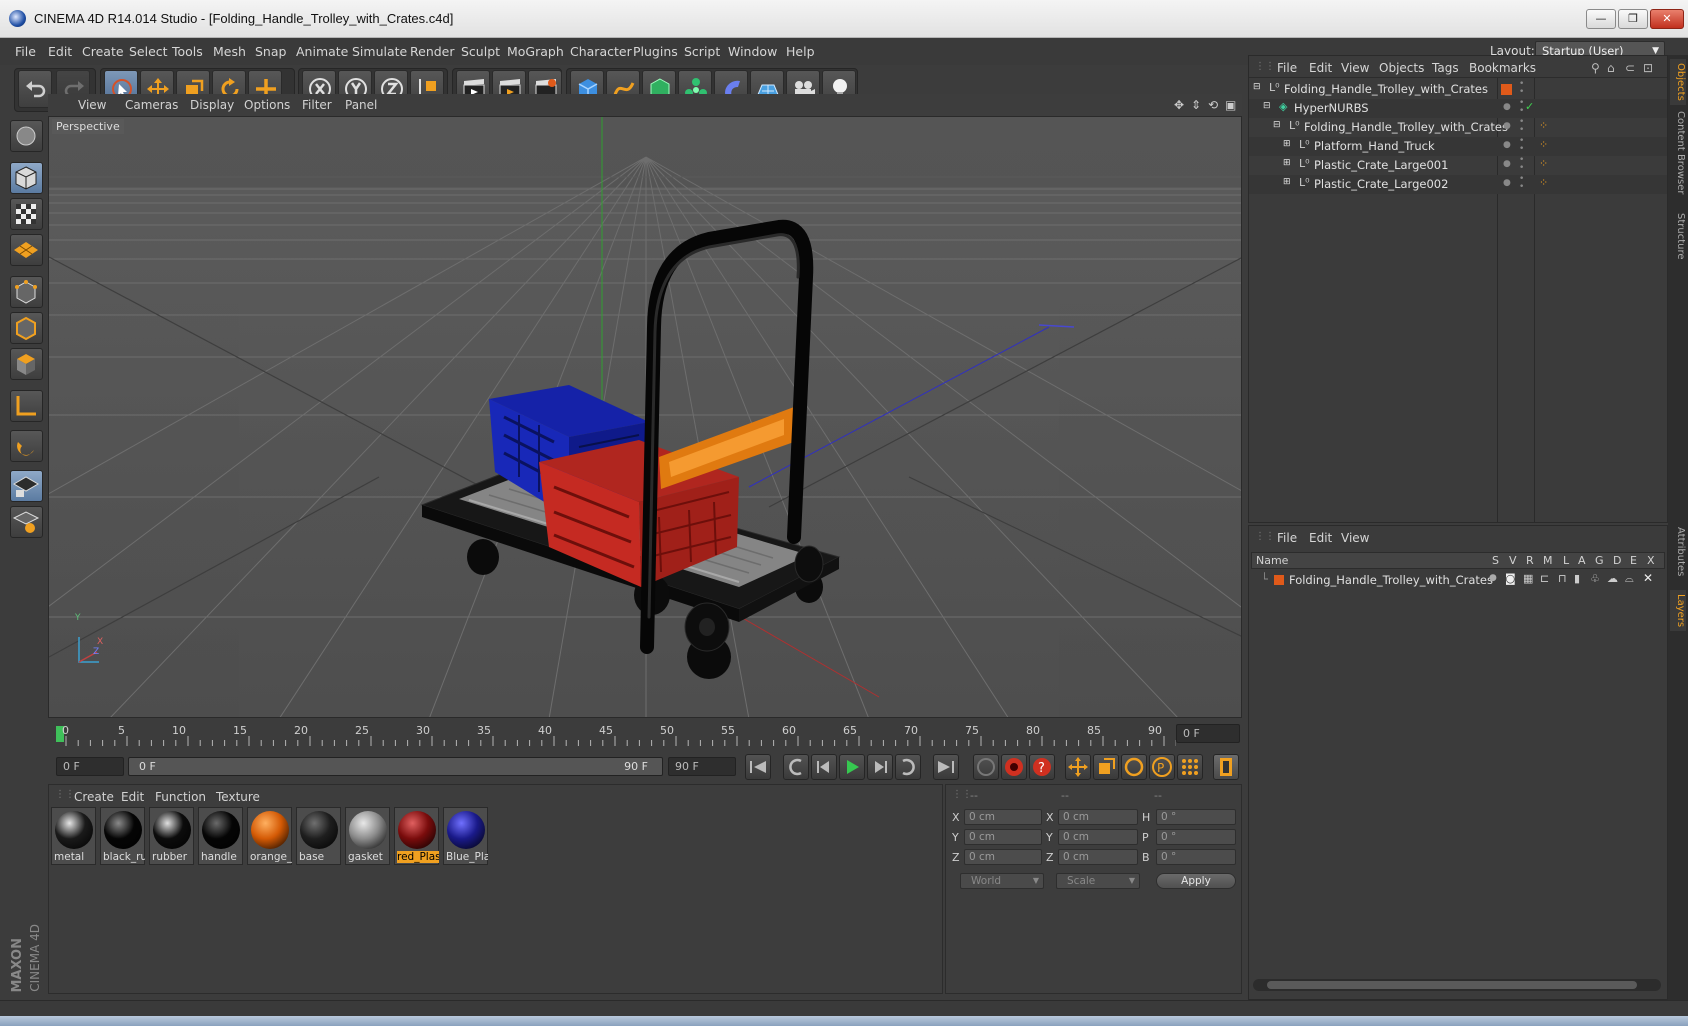  Describe the element at coordinates (1678, 82) in the screenshot. I see `tab-objects: Objects` at that location.